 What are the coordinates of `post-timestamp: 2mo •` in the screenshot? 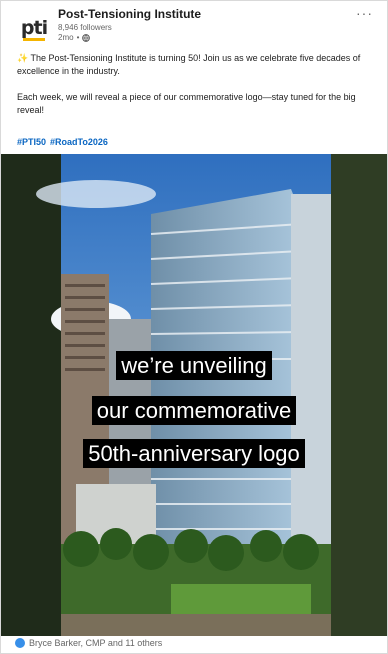 It's located at (74, 37).